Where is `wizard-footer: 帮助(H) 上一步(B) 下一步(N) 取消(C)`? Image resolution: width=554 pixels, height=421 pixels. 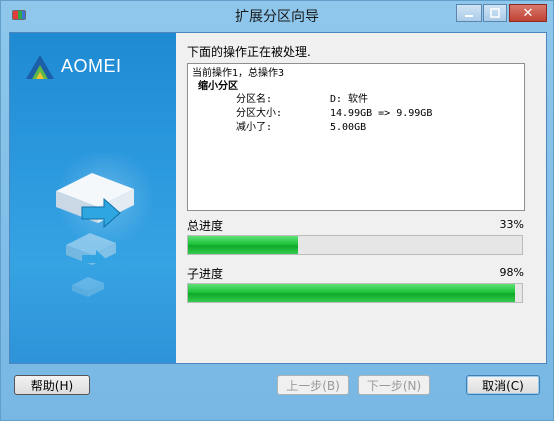
wizard-footer: 帮助(H) 上一步(B) 下一步(N) 取消(C) is located at coordinates (277, 391).